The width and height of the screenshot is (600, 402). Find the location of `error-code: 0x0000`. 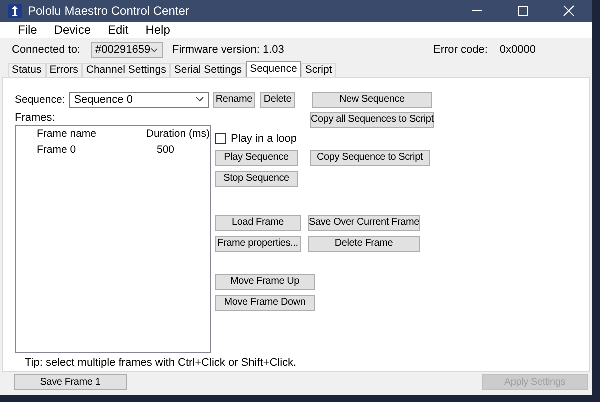

error-code: 0x0000 is located at coordinates (518, 50).